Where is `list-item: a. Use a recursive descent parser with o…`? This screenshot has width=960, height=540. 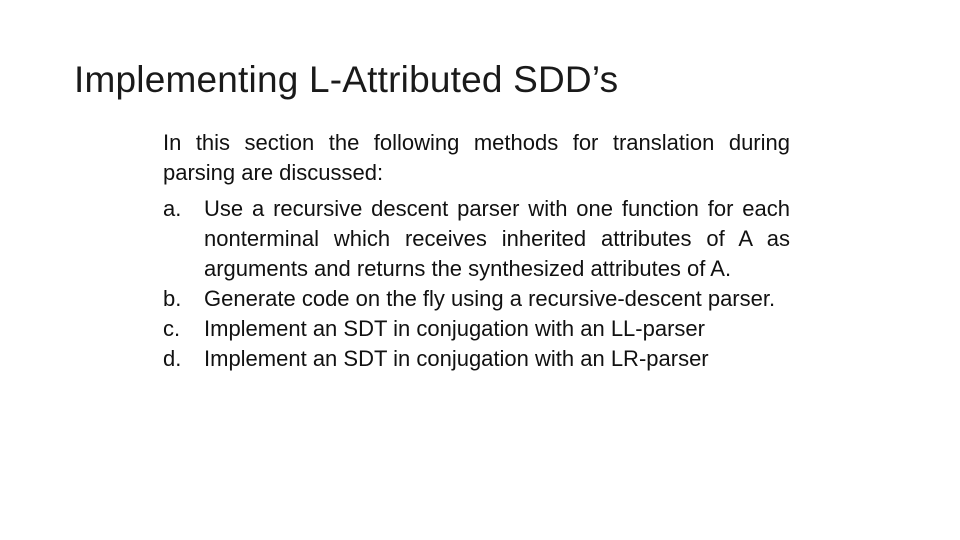
list-item: a. Use a recursive descent parser with o… is located at coordinates (476, 239).